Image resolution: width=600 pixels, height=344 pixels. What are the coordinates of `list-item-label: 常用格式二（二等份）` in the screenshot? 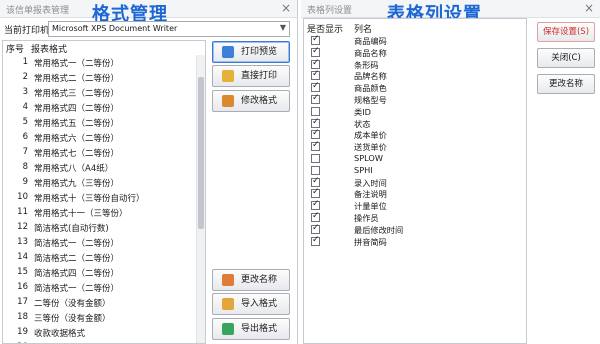 It's located at (77, 79).